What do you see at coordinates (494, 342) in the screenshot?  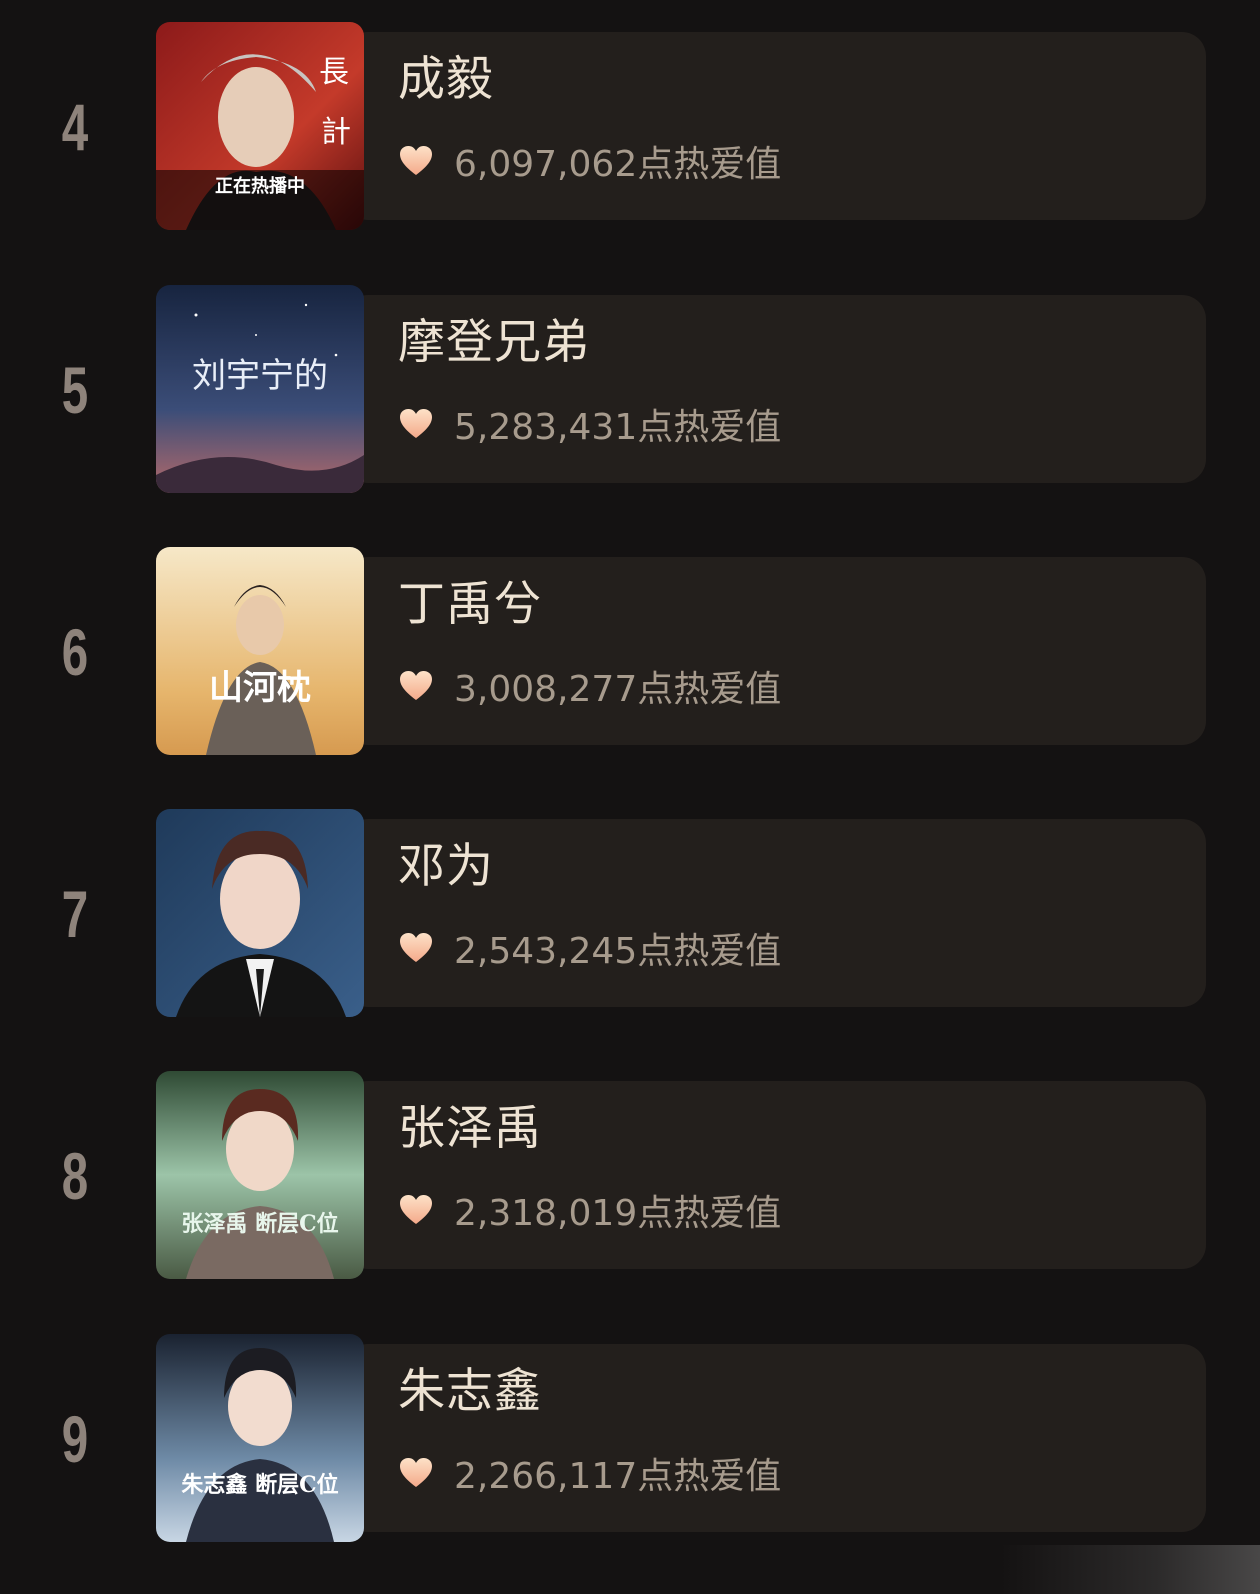 I see `entry-name: 摩登兄弟` at bounding box center [494, 342].